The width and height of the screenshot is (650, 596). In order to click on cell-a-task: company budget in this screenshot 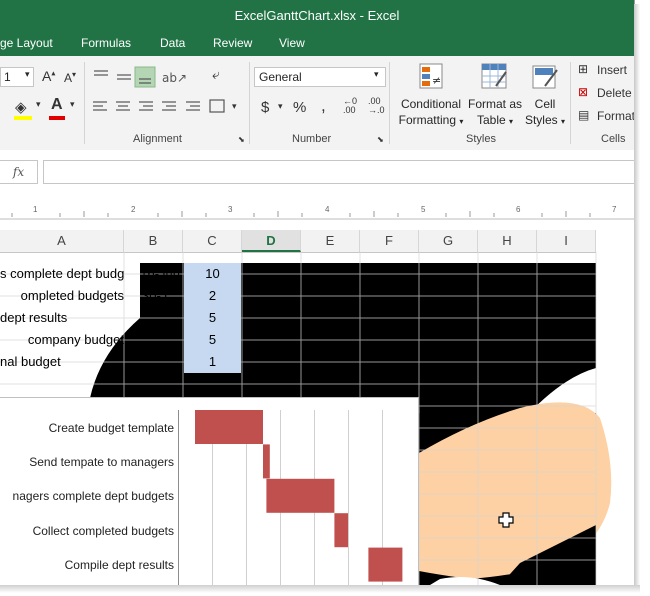, I will do `click(62, 340)`.